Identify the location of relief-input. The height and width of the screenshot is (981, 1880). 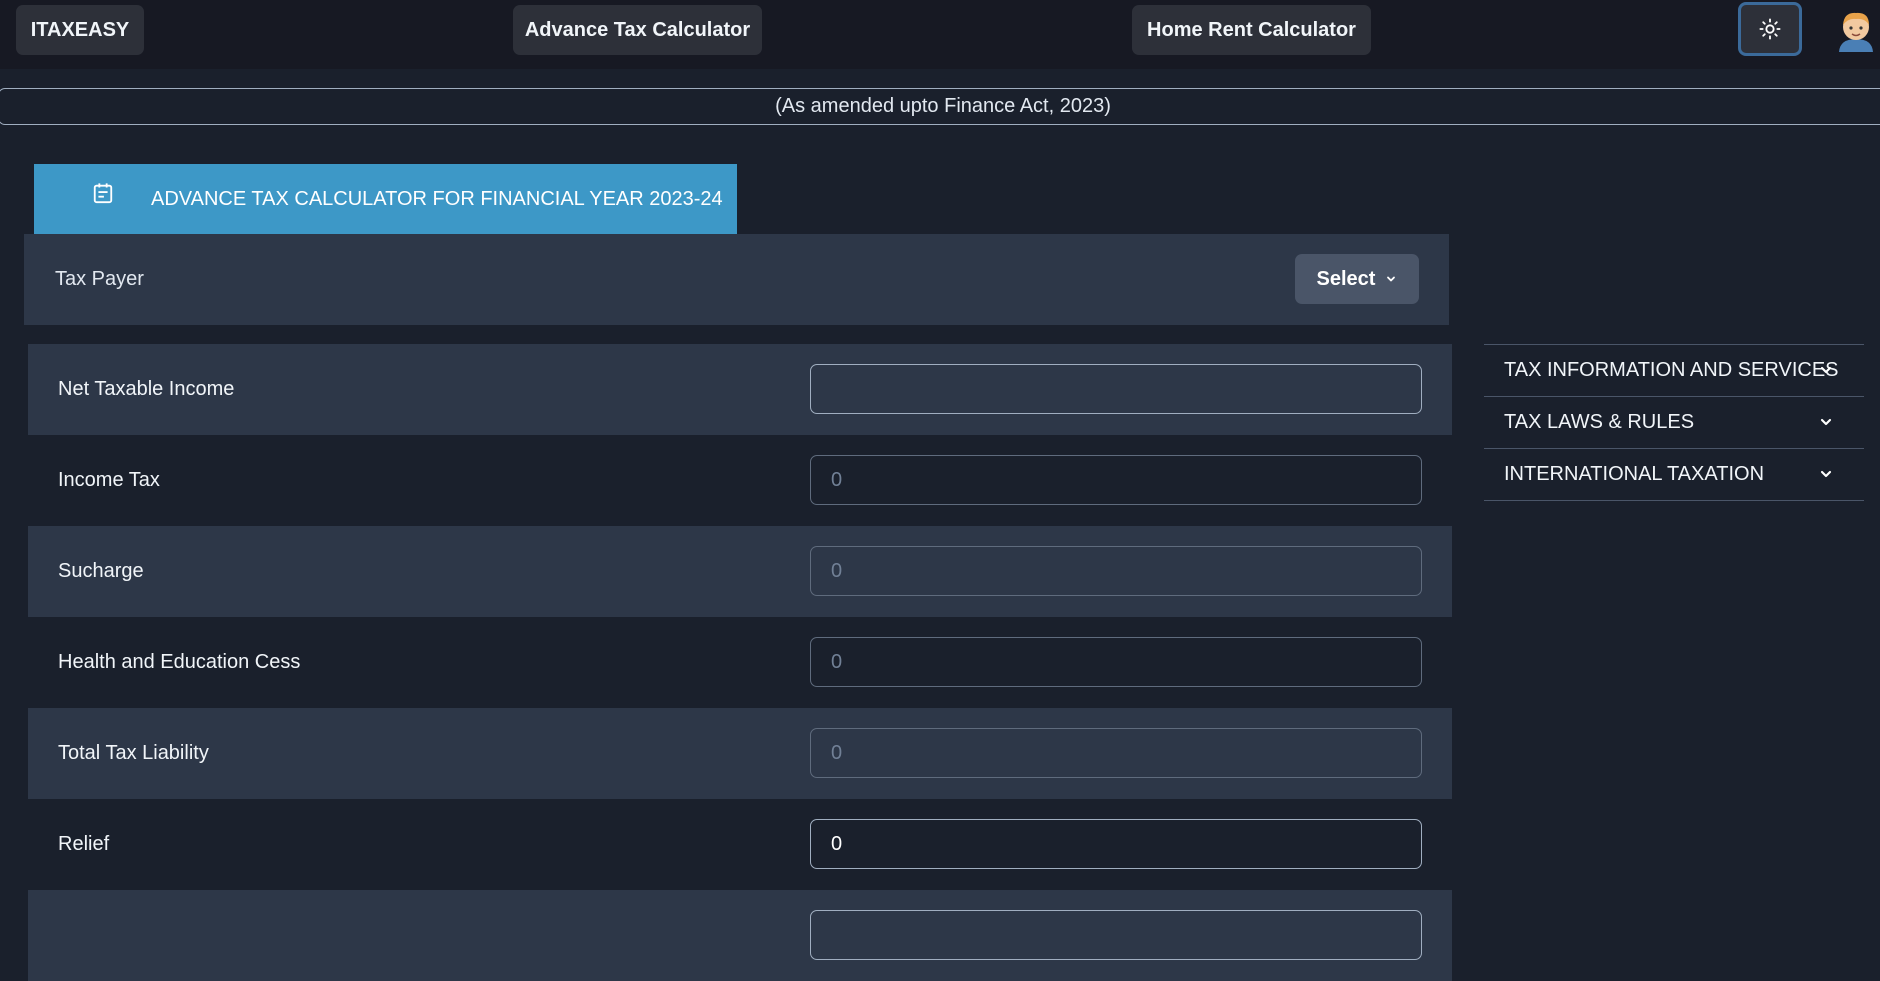
(1116, 844).